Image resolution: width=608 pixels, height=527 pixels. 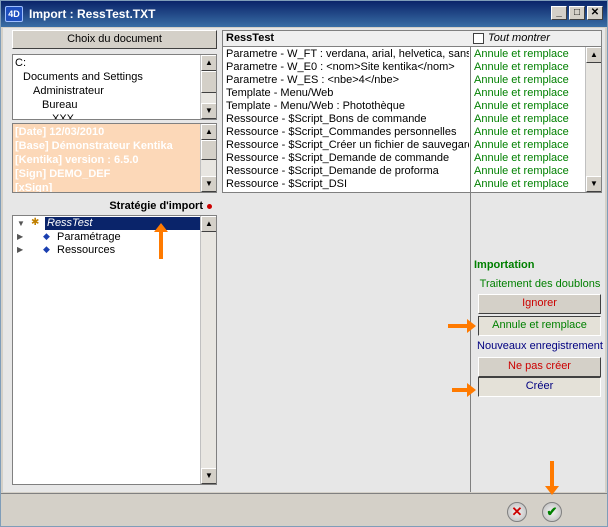 I want to click on info-scrollbar: ▲ ▼, so click(x=208, y=158).